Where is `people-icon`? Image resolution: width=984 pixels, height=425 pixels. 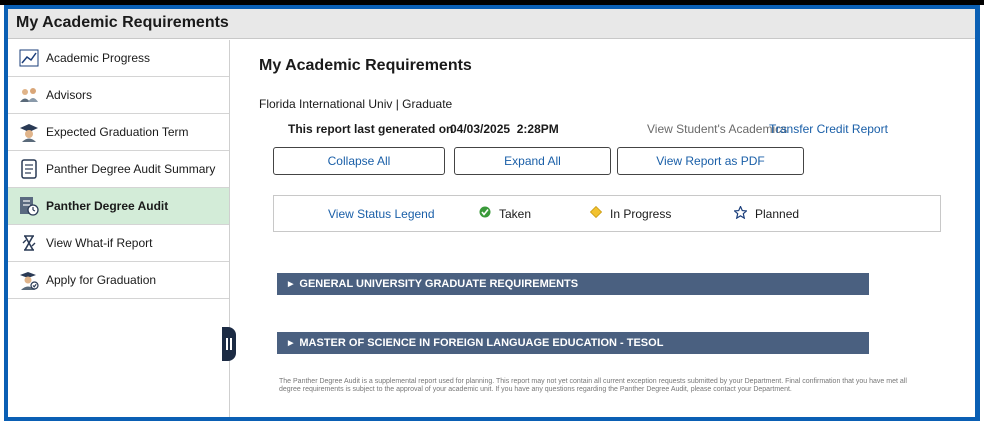 people-icon is located at coordinates (29, 95).